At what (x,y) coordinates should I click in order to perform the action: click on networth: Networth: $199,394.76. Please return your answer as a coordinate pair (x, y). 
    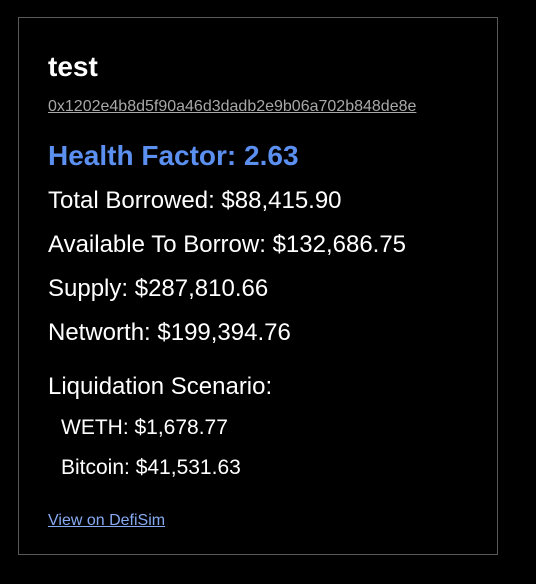
    Looking at the image, I should click on (169, 332).